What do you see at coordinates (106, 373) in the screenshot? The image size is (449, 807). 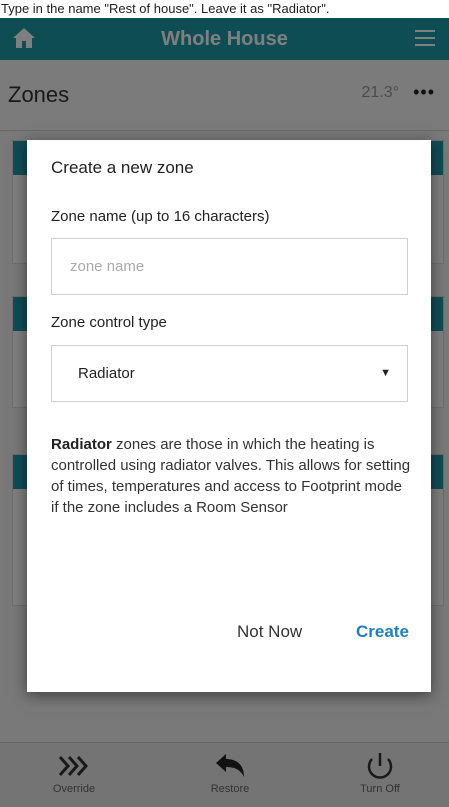 I see `selected-control-type: Radiator` at bounding box center [106, 373].